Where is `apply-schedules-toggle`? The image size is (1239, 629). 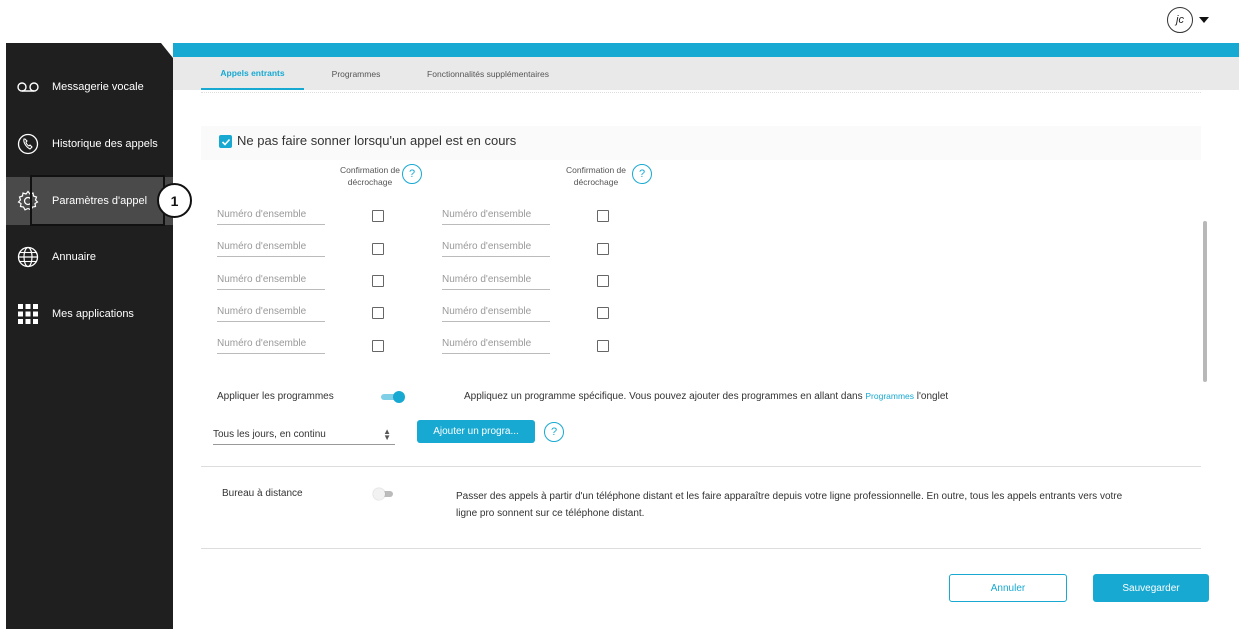
apply-schedules-toggle is located at coordinates (393, 397).